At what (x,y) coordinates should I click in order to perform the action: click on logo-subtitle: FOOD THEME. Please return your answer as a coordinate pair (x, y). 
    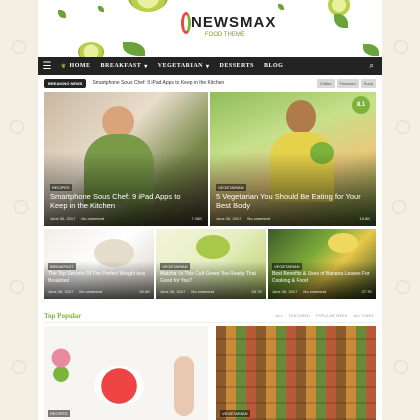
    Looking at the image, I should click on (225, 35).